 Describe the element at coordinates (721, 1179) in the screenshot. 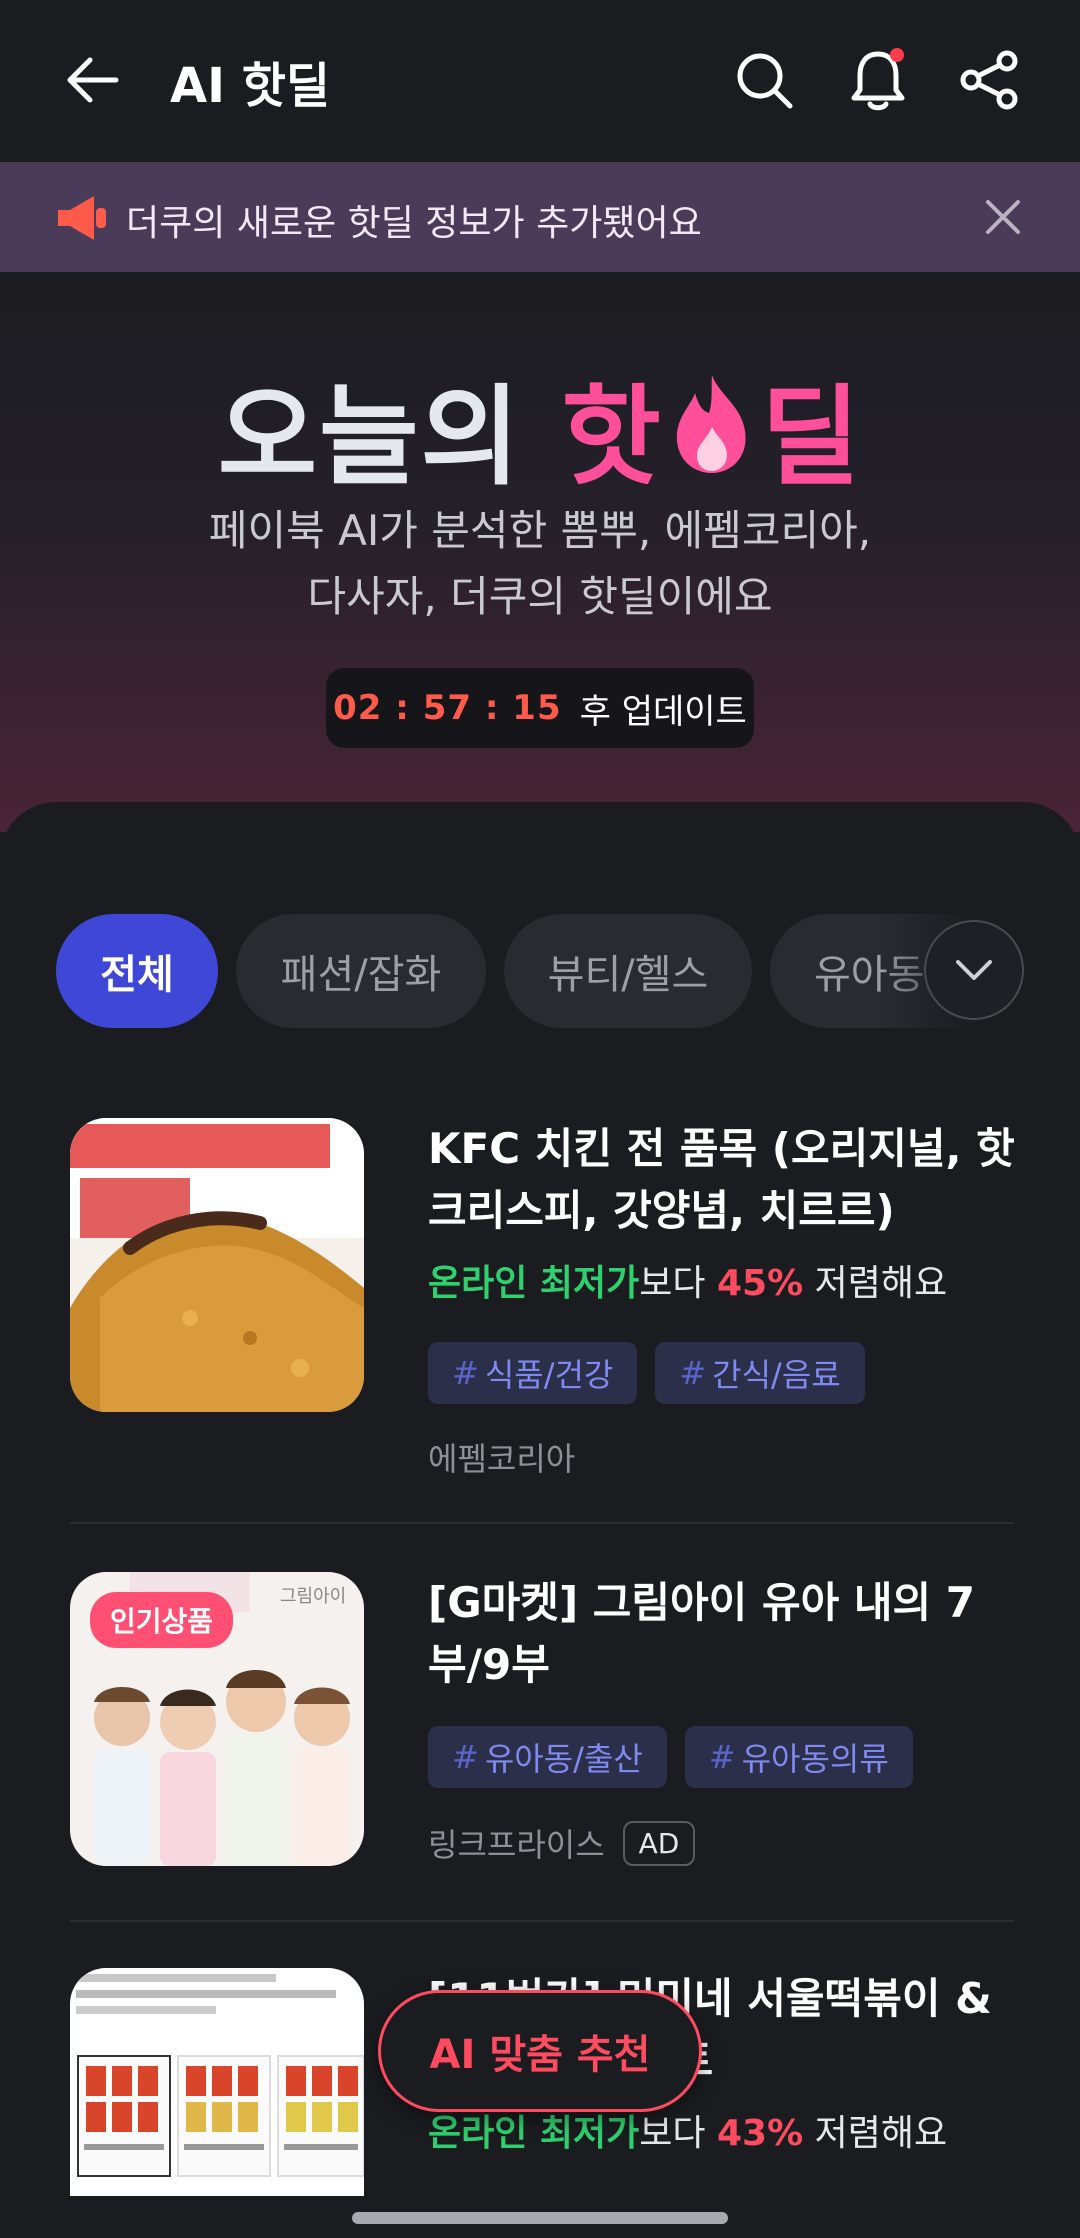

I see `deal-title: KFC 치킨 전 품목 (오리지널, 핫크리스피, 갓양념, 치르르)` at that location.